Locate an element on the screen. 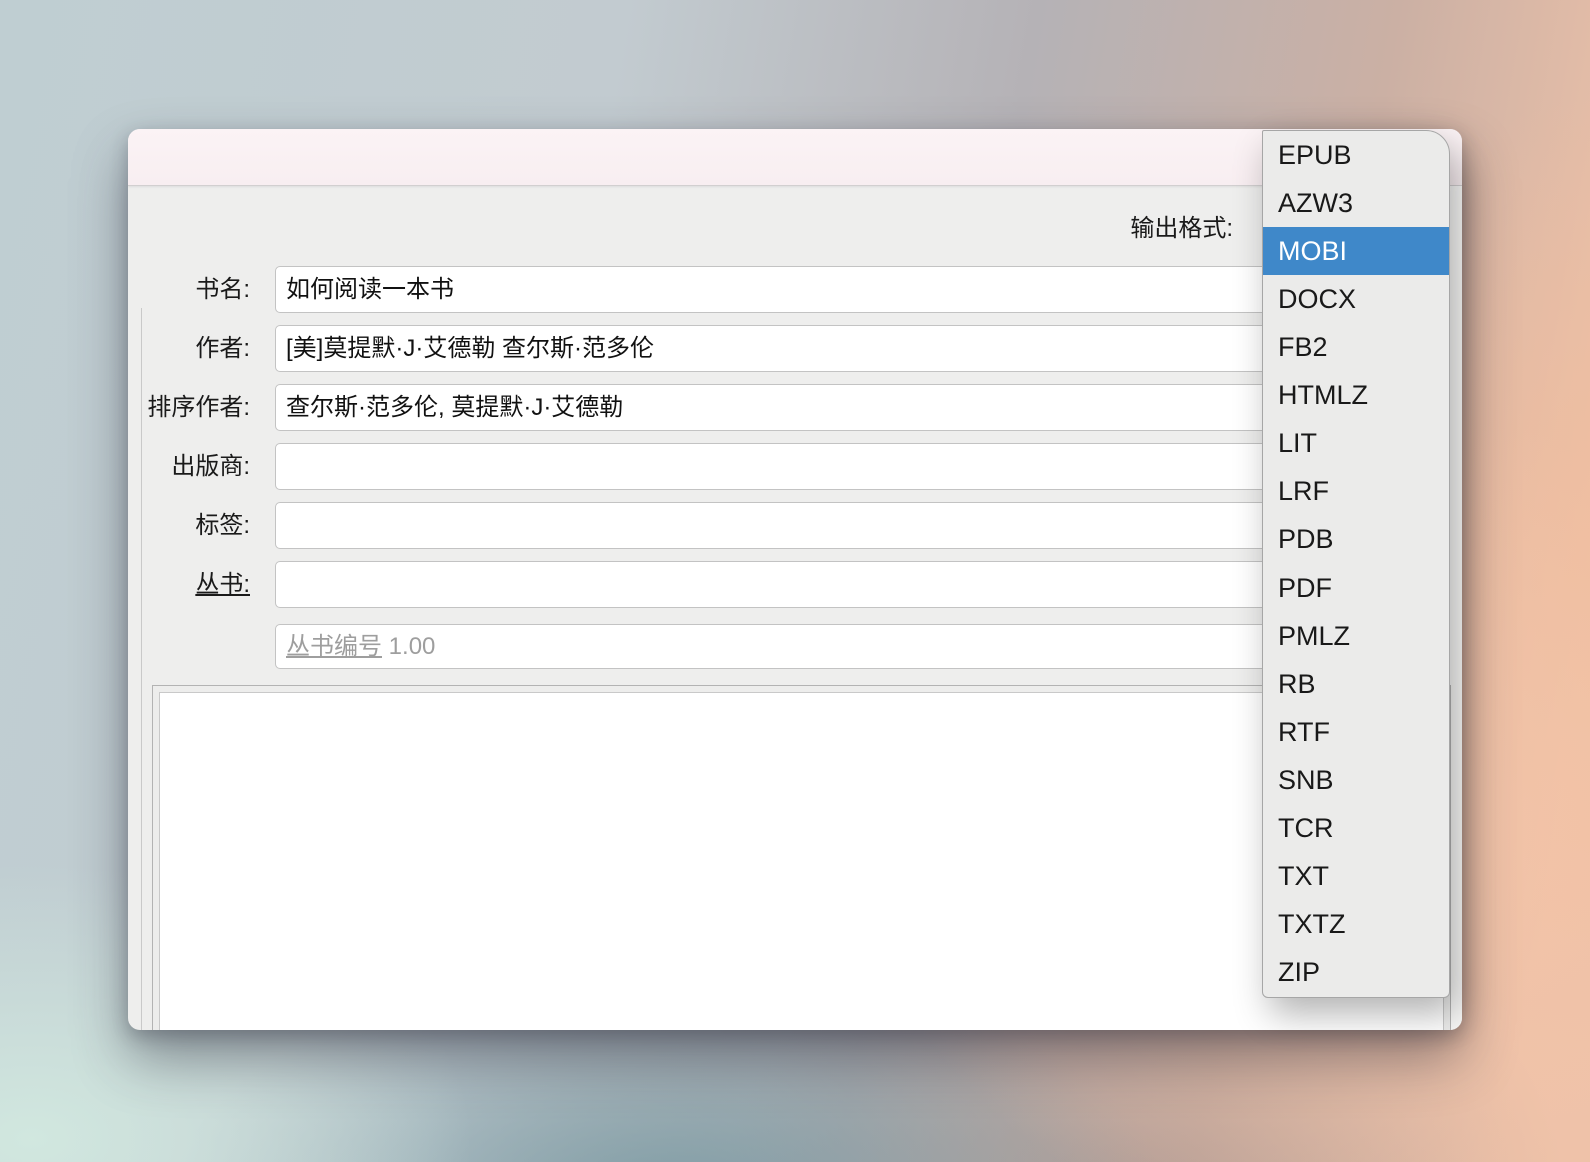  format-option-lit: LIT is located at coordinates (1356, 444).